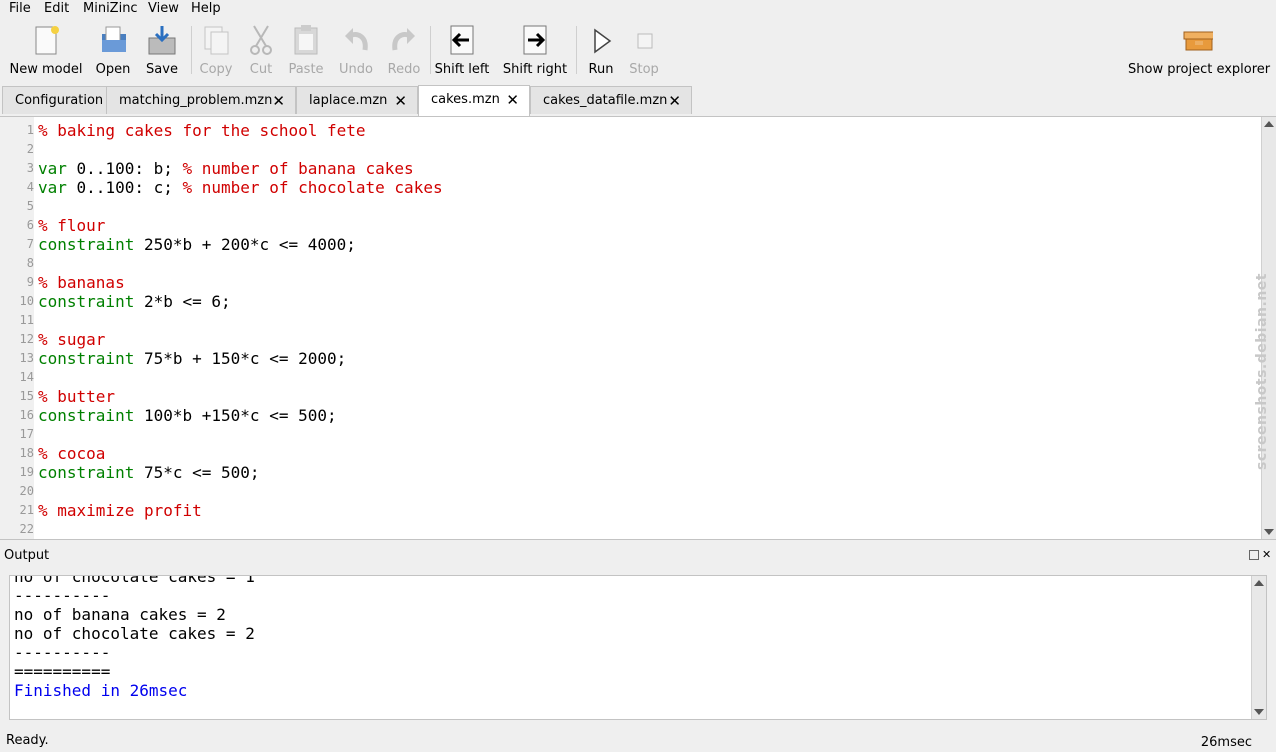  I want to click on save-label: Save, so click(162, 69).